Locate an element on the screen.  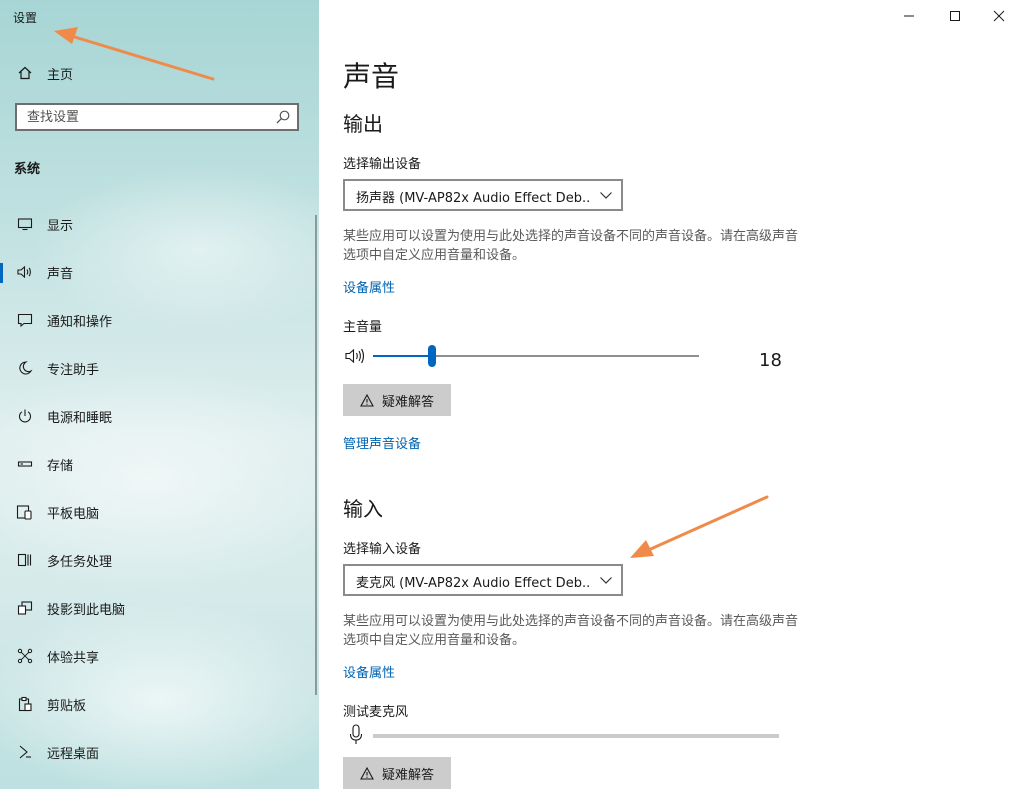
home-icon is located at coordinates (25, 73).